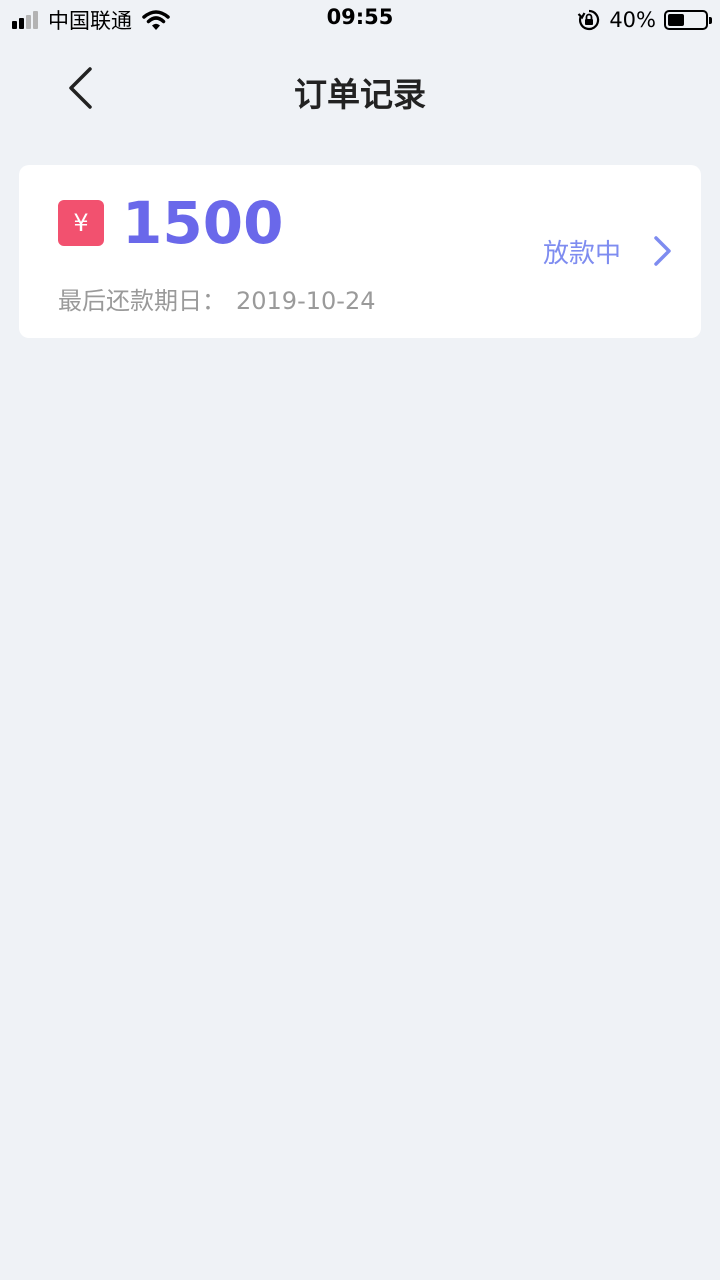 The image size is (720, 1280). Describe the element at coordinates (203, 223) in the screenshot. I see `order-amount: 1500` at that location.